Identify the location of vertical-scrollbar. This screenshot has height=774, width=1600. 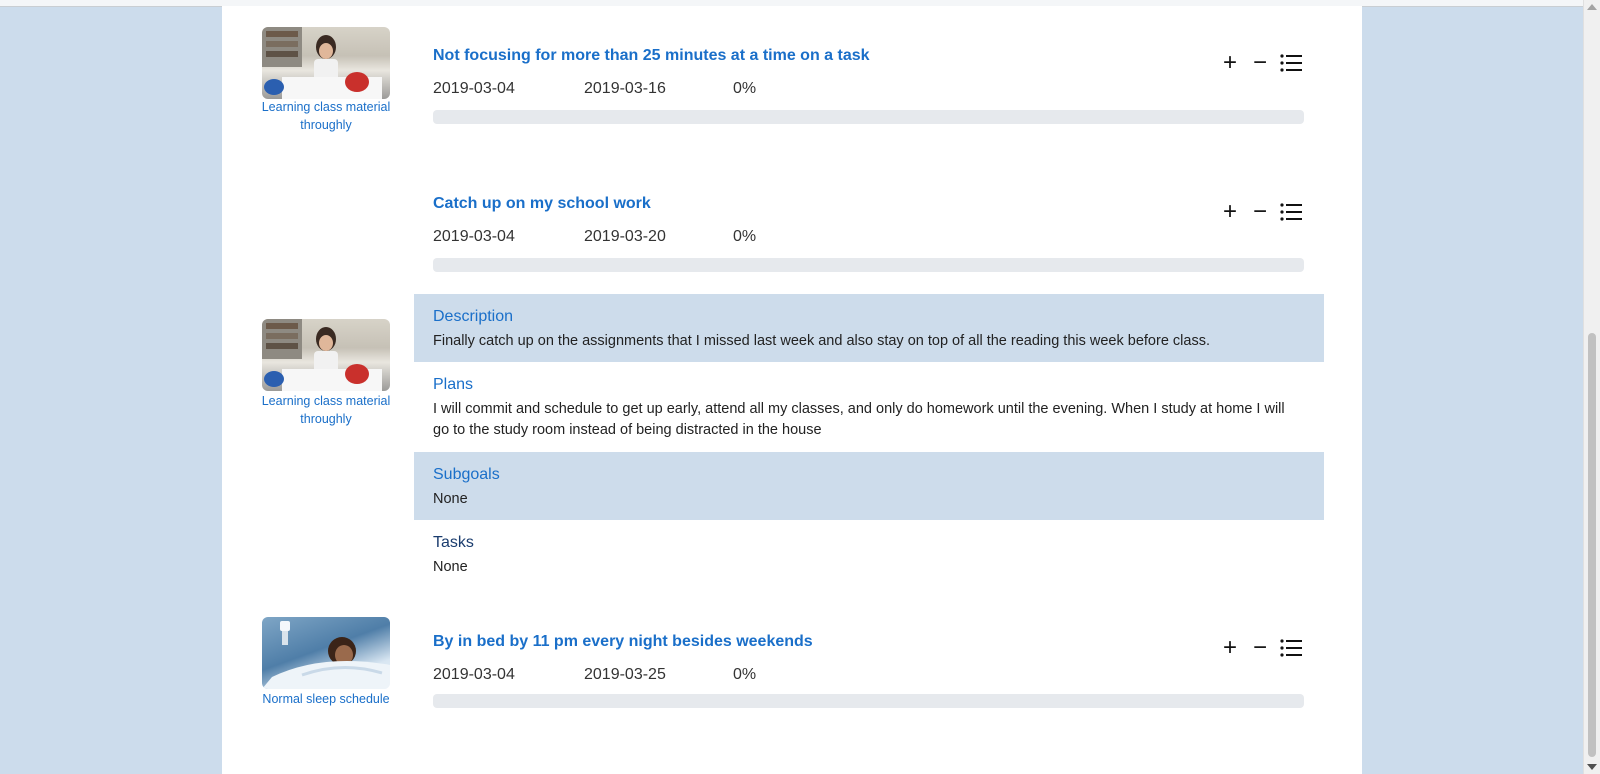
(1591, 387).